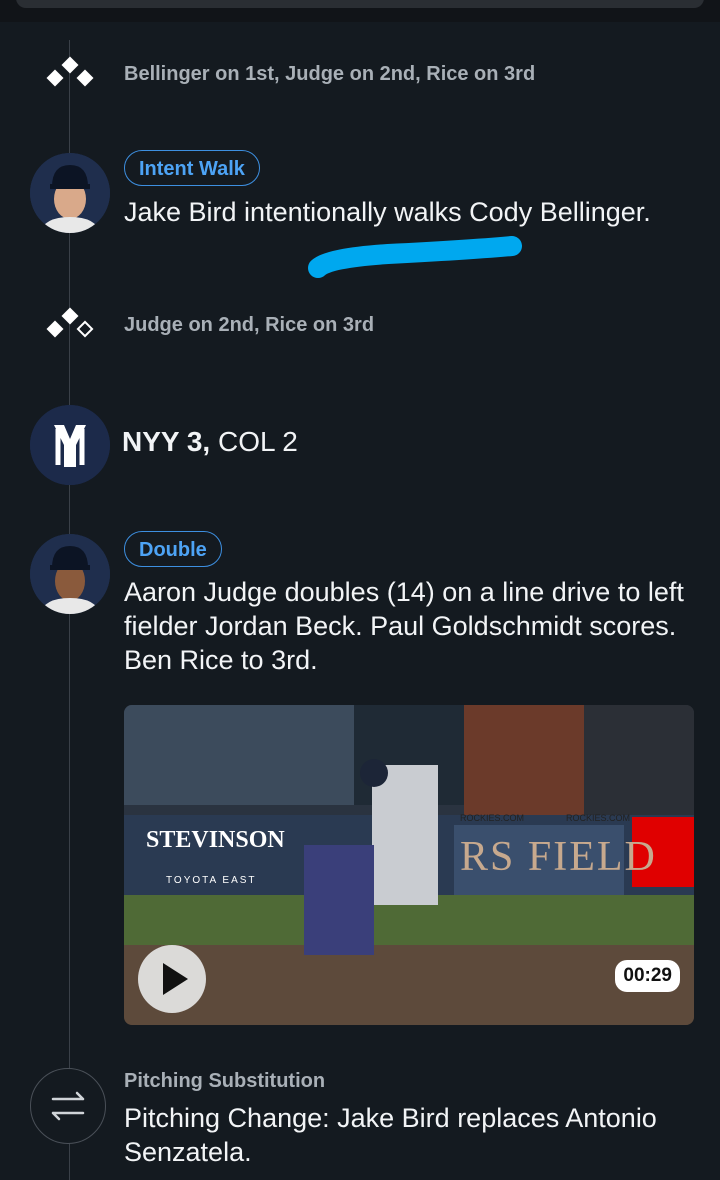 The width and height of the screenshot is (720, 1180). I want to click on bases-2nd-3rd-icon, so click(70, 322).